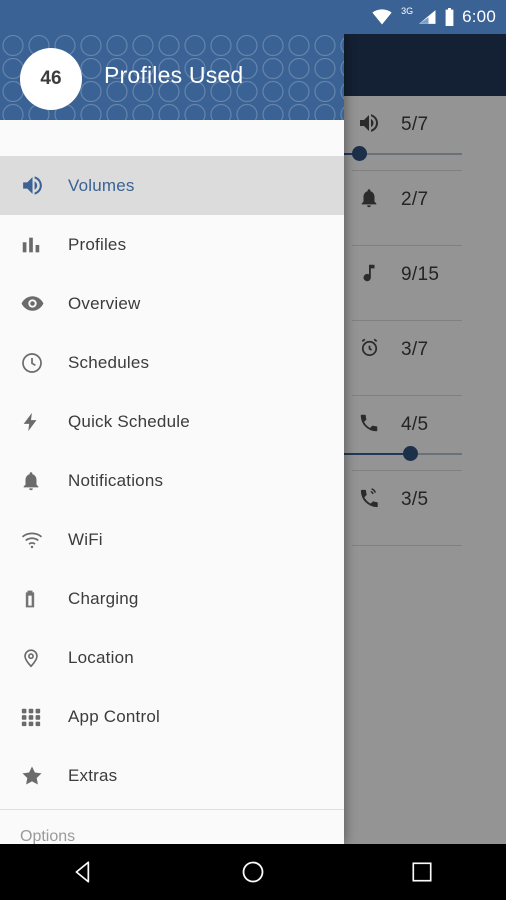  Describe the element at coordinates (84, 872) in the screenshot. I see `back-button` at that location.